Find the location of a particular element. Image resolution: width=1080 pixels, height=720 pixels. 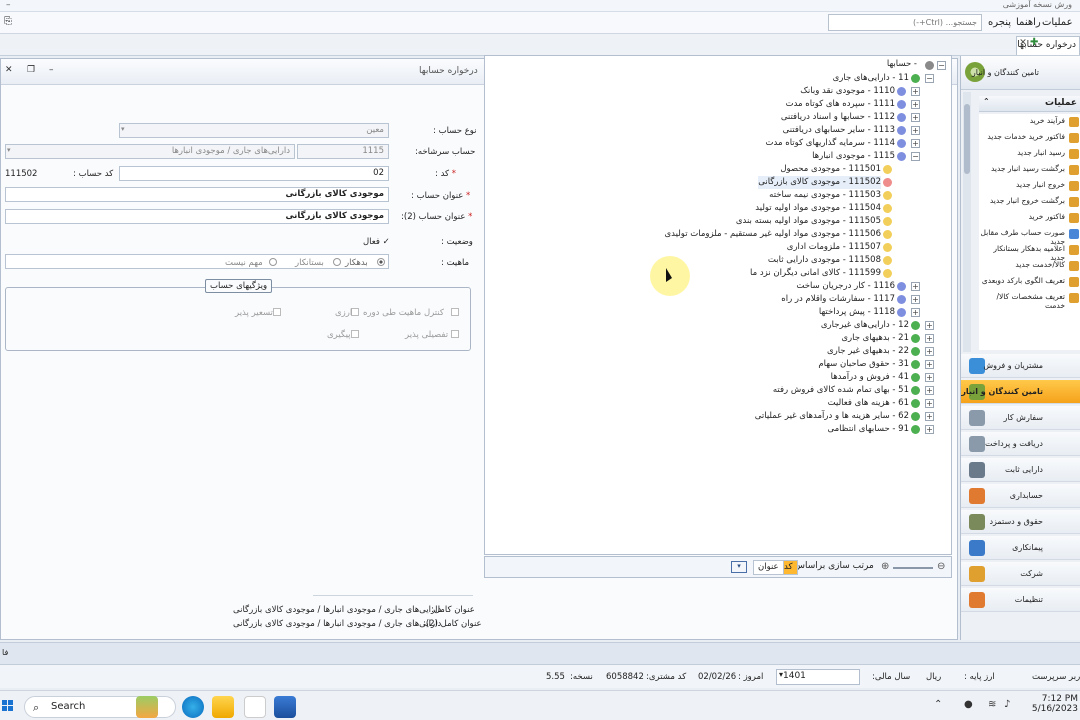

tree-node: 41 - فروش و درآمدها is located at coordinates (870, 377).